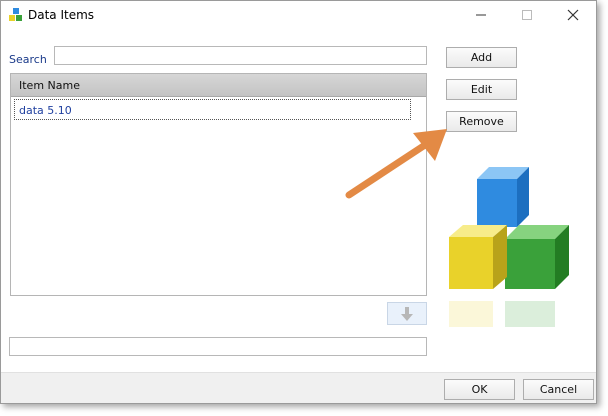  What do you see at coordinates (218, 346) in the screenshot?
I see `item-details-field` at bounding box center [218, 346].